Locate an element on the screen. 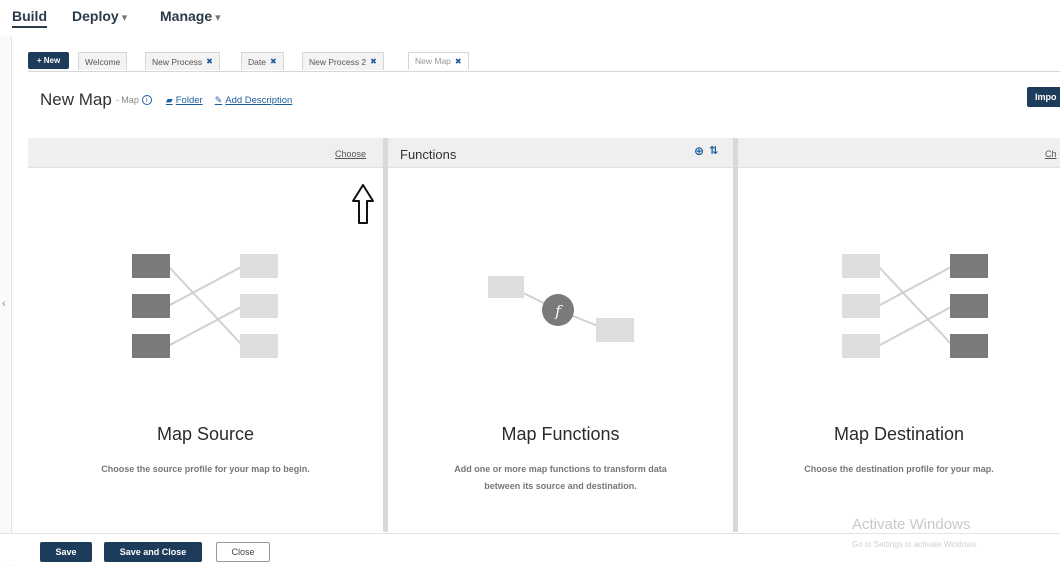  folder-link: ▰ Folder is located at coordinates (184, 100).